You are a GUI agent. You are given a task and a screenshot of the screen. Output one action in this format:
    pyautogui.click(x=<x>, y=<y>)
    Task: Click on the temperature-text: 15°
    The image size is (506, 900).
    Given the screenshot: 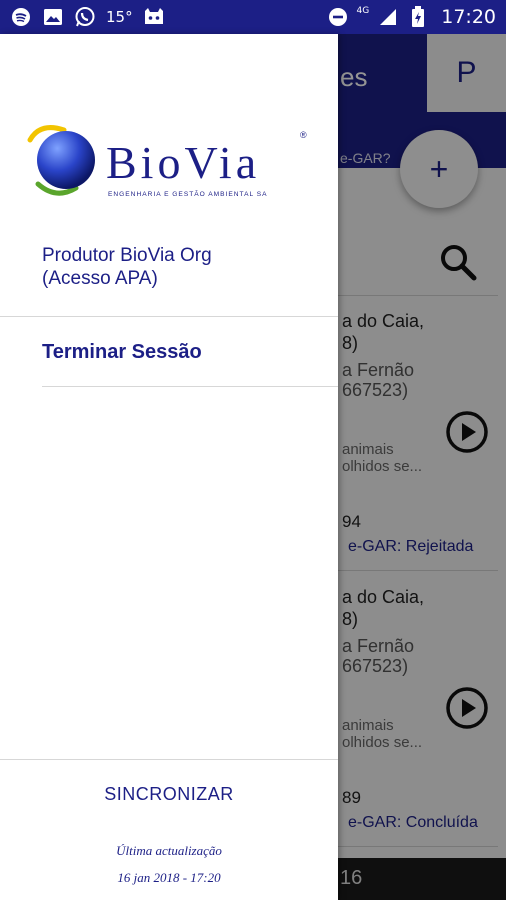 What is the action you would take?
    pyautogui.click(x=119, y=17)
    